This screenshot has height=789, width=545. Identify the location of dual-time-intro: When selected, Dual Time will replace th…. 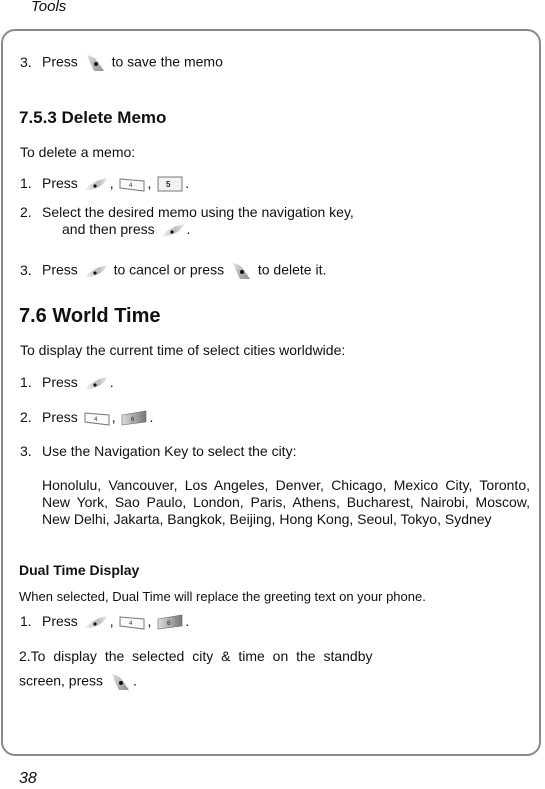
(222, 596).